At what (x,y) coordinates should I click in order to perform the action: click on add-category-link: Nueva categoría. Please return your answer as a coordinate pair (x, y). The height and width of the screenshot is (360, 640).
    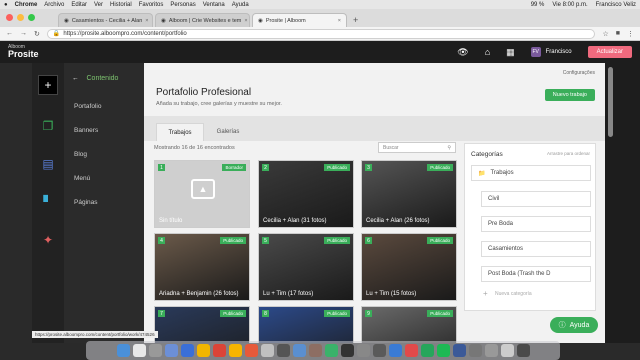
    Looking at the image, I should click on (513, 294).